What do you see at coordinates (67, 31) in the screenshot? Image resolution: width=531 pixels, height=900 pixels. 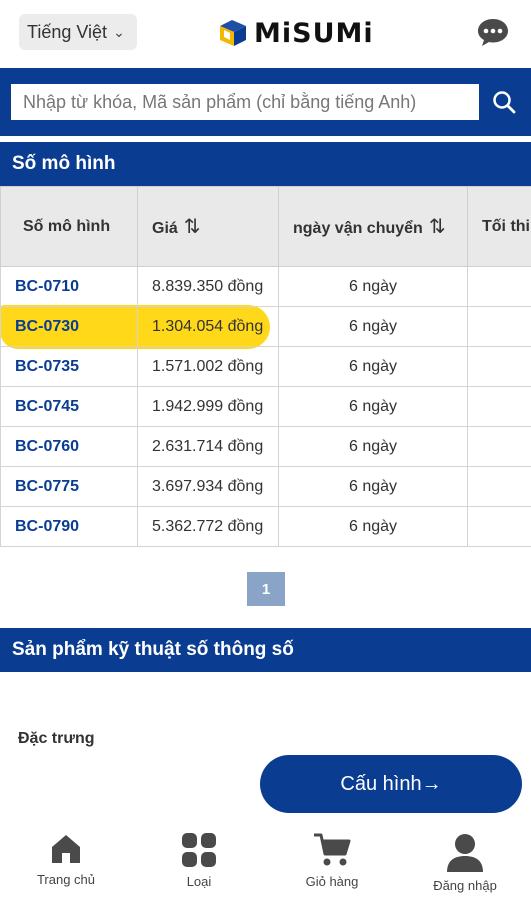 I see `language-label: Tiếng Việt` at bounding box center [67, 31].